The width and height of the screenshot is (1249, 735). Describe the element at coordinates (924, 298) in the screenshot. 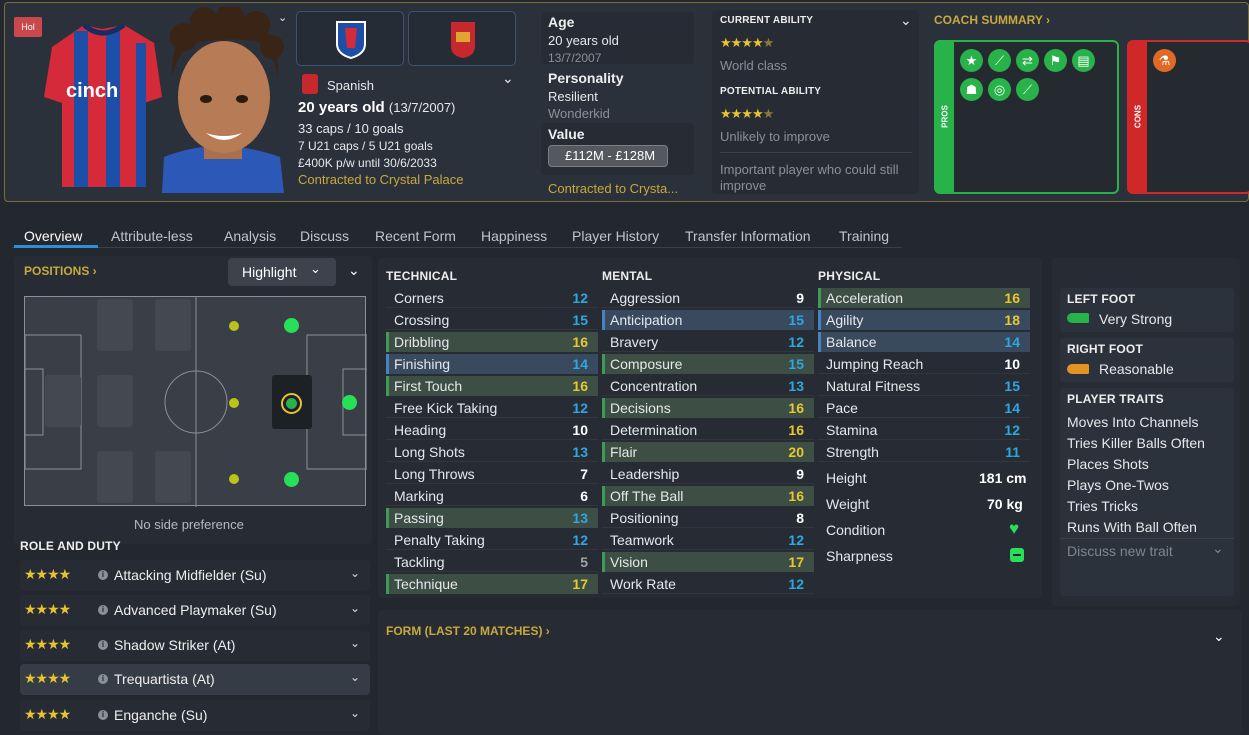

I see `attribute-row-physical: Acceleration 16` at that location.